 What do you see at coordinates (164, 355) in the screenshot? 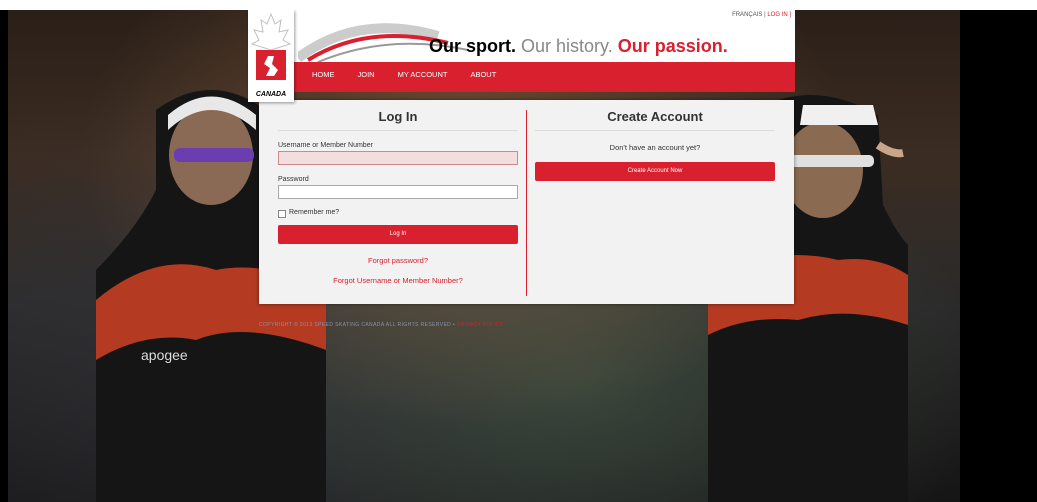
I see `svg-text: apogee` at bounding box center [164, 355].